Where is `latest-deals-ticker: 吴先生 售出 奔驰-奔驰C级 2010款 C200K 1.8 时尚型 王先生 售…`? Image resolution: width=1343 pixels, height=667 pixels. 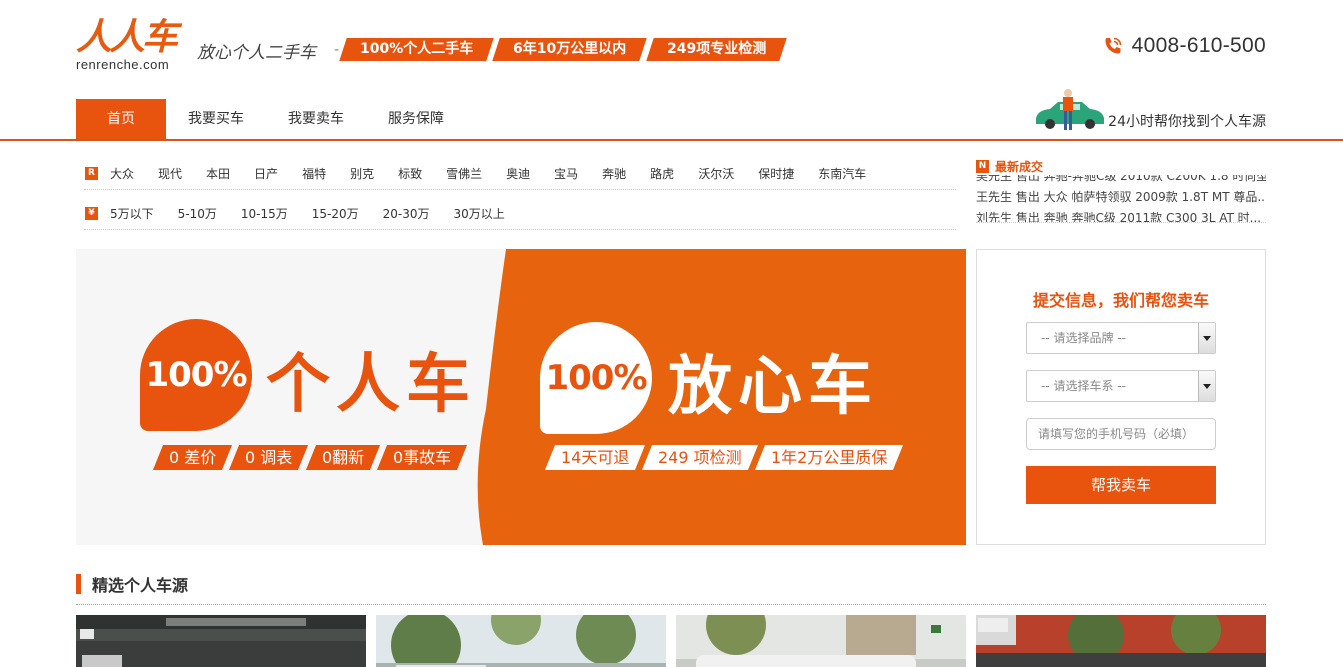
latest-deals-ticker: 吴先生 售出 奔驰-奔驰C级 2010款 C200K 1.8 时尚型 王先生 售… is located at coordinates (1121, 199).